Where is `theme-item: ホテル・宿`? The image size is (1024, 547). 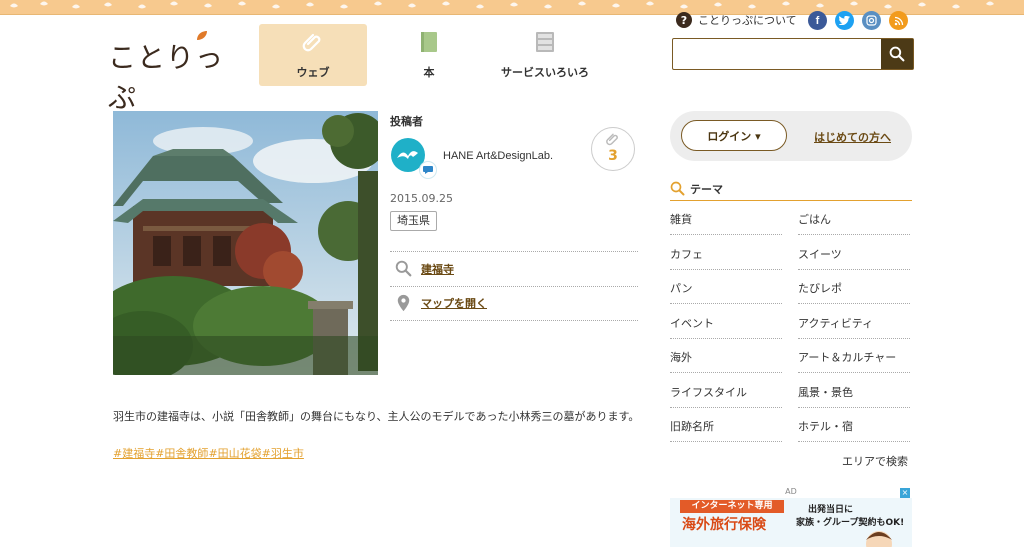
theme-item: ホテル・宿 is located at coordinates (854, 425).